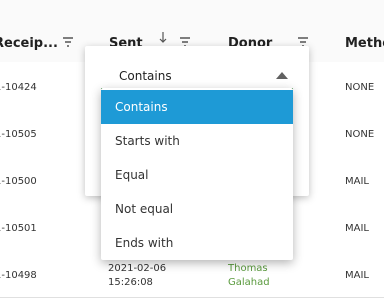 This screenshot has height=298, width=384. What do you see at coordinates (197, 141) in the screenshot?
I see `option-starts-with: Starts with` at bounding box center [197, 141].